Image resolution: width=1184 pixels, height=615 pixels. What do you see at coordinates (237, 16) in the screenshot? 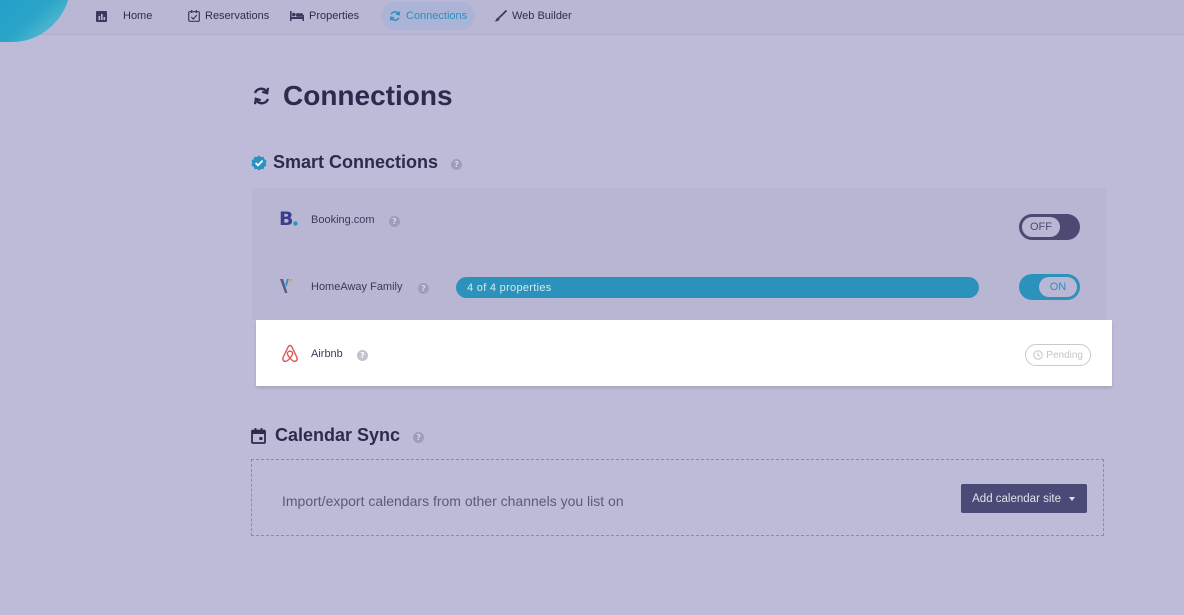
I see `nav-item-label: Reservations` at bounding box center [237, 16].